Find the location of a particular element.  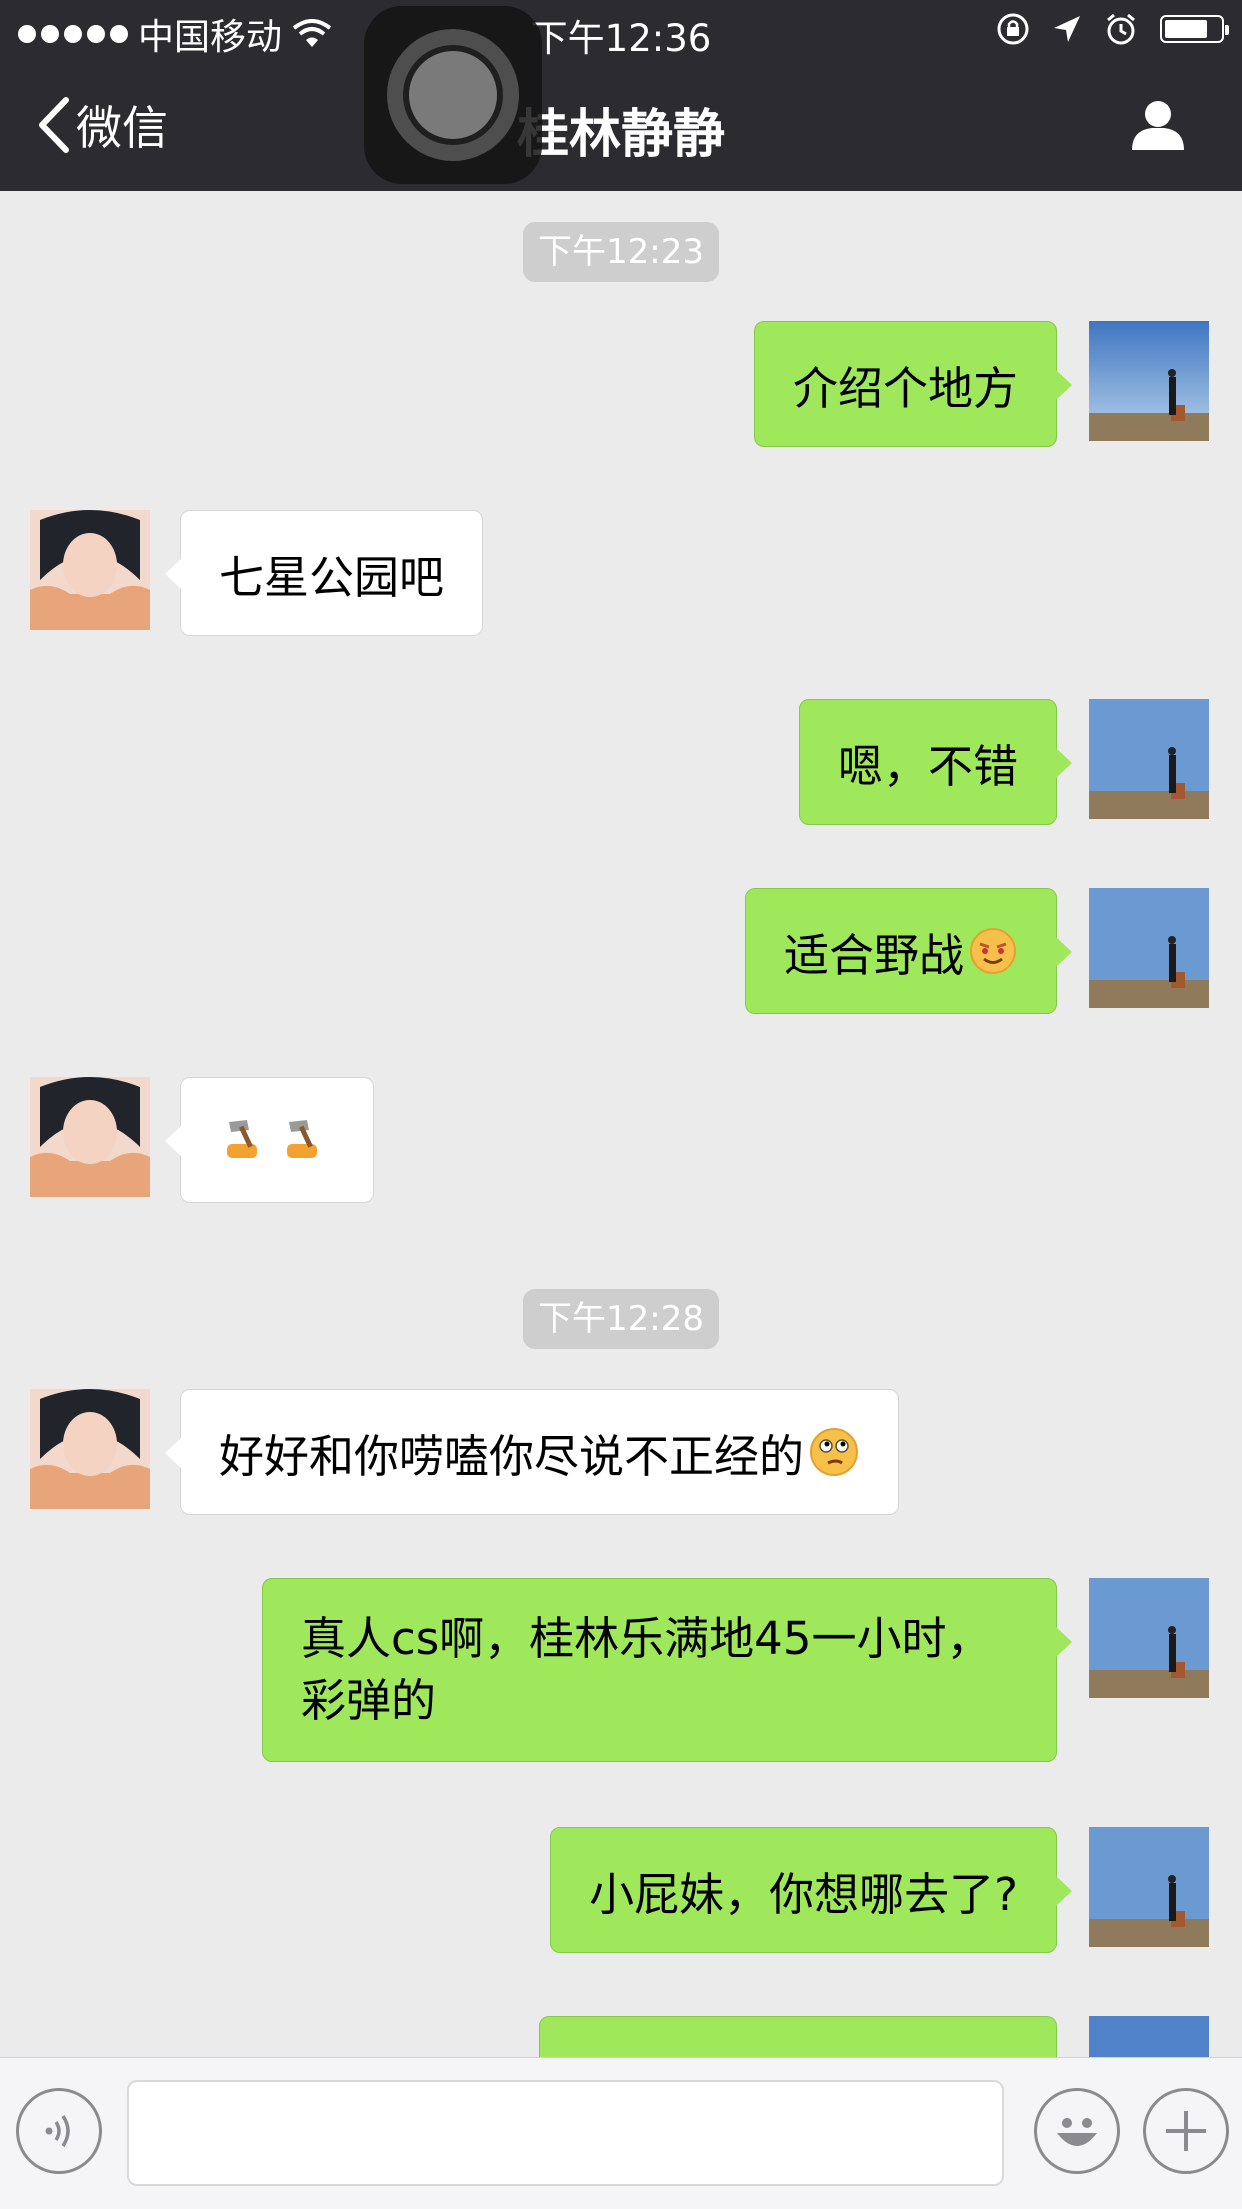

message-bubble-outgoing: 介绍个地方 is located at coordinates (913, 384).